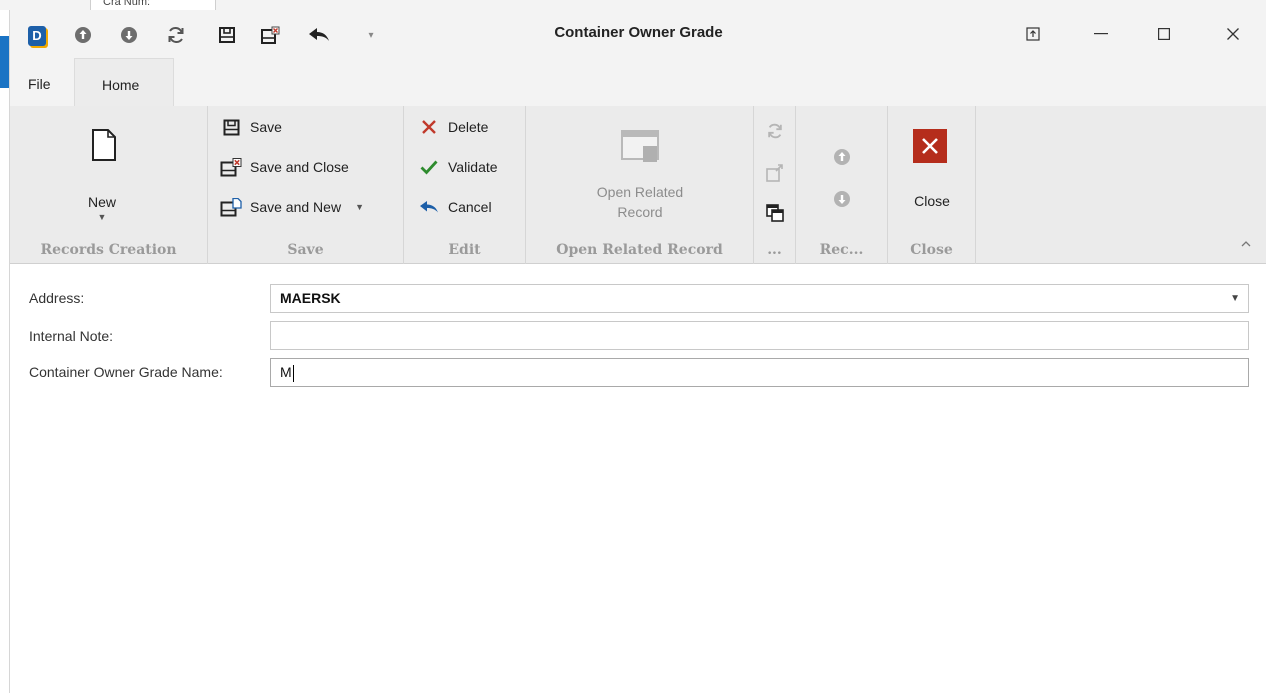 Image resolution: width=1266 pixels, height=693 pixels. What do you see at coordinates (640, 212) in the screenshot?
I see `open-related-record-label-line2: Record` at bounding box center [640, 212].